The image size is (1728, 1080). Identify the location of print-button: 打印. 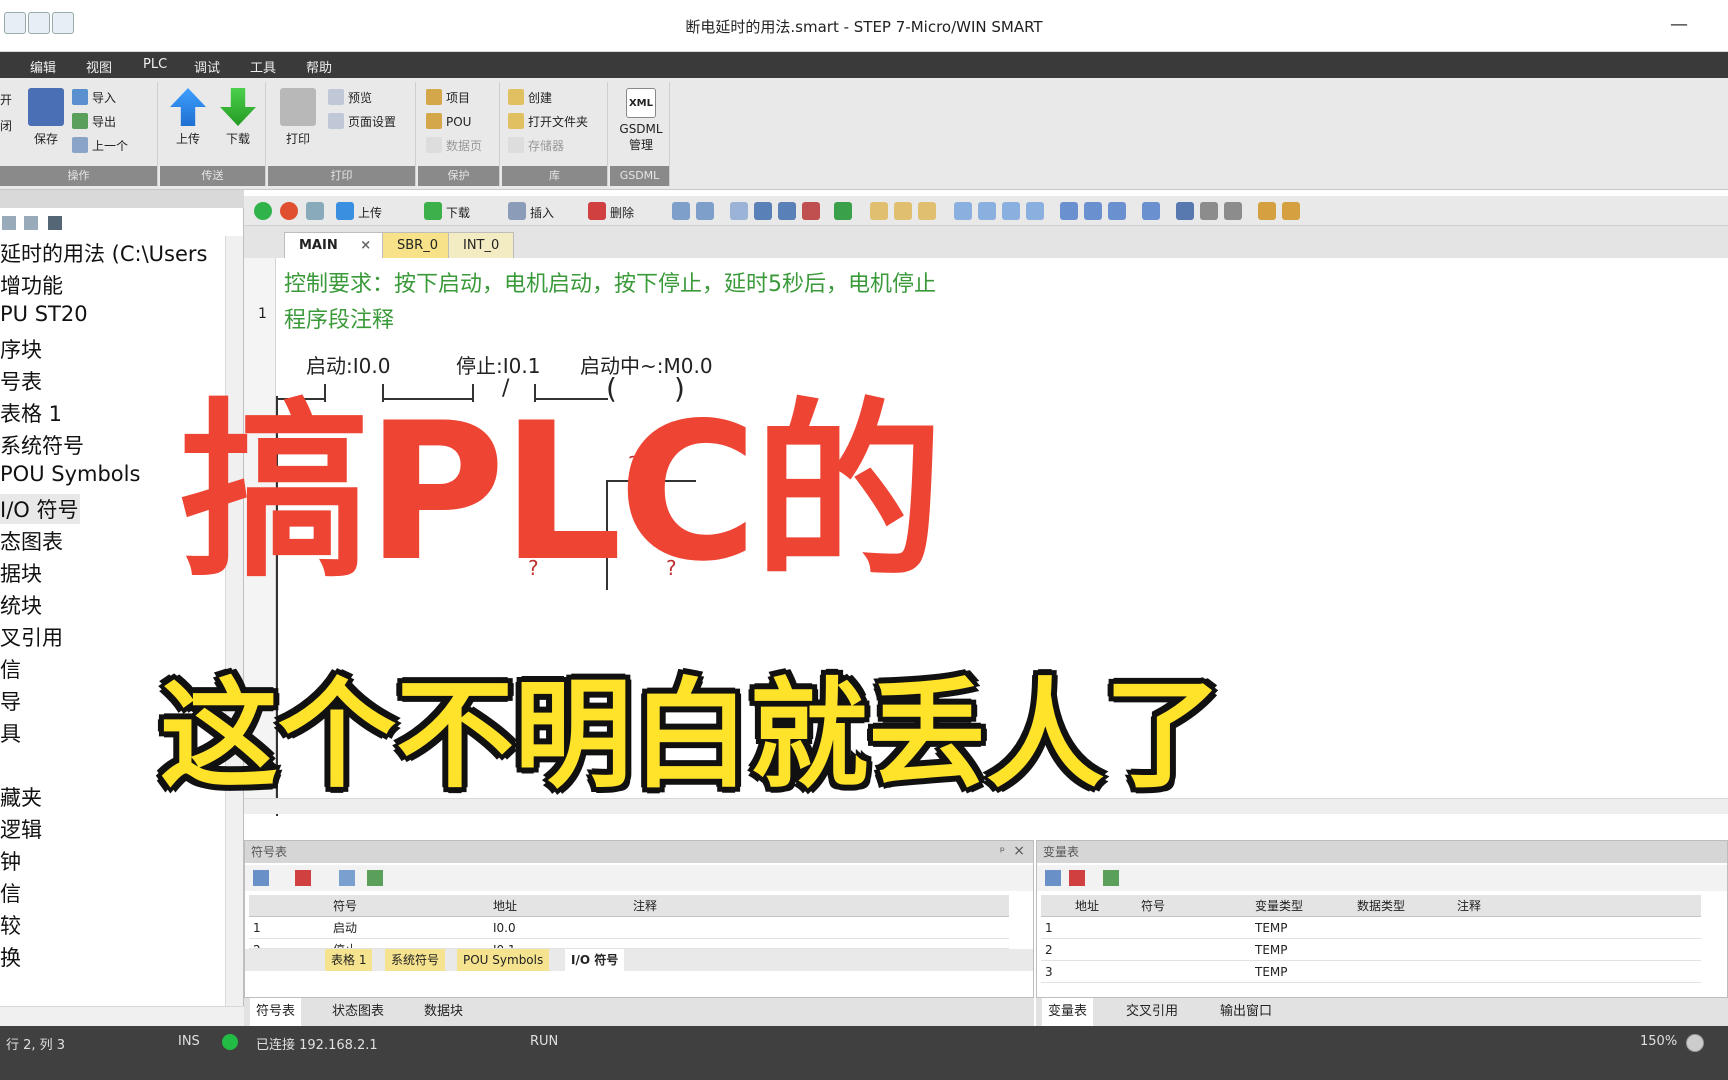
(298, 117).